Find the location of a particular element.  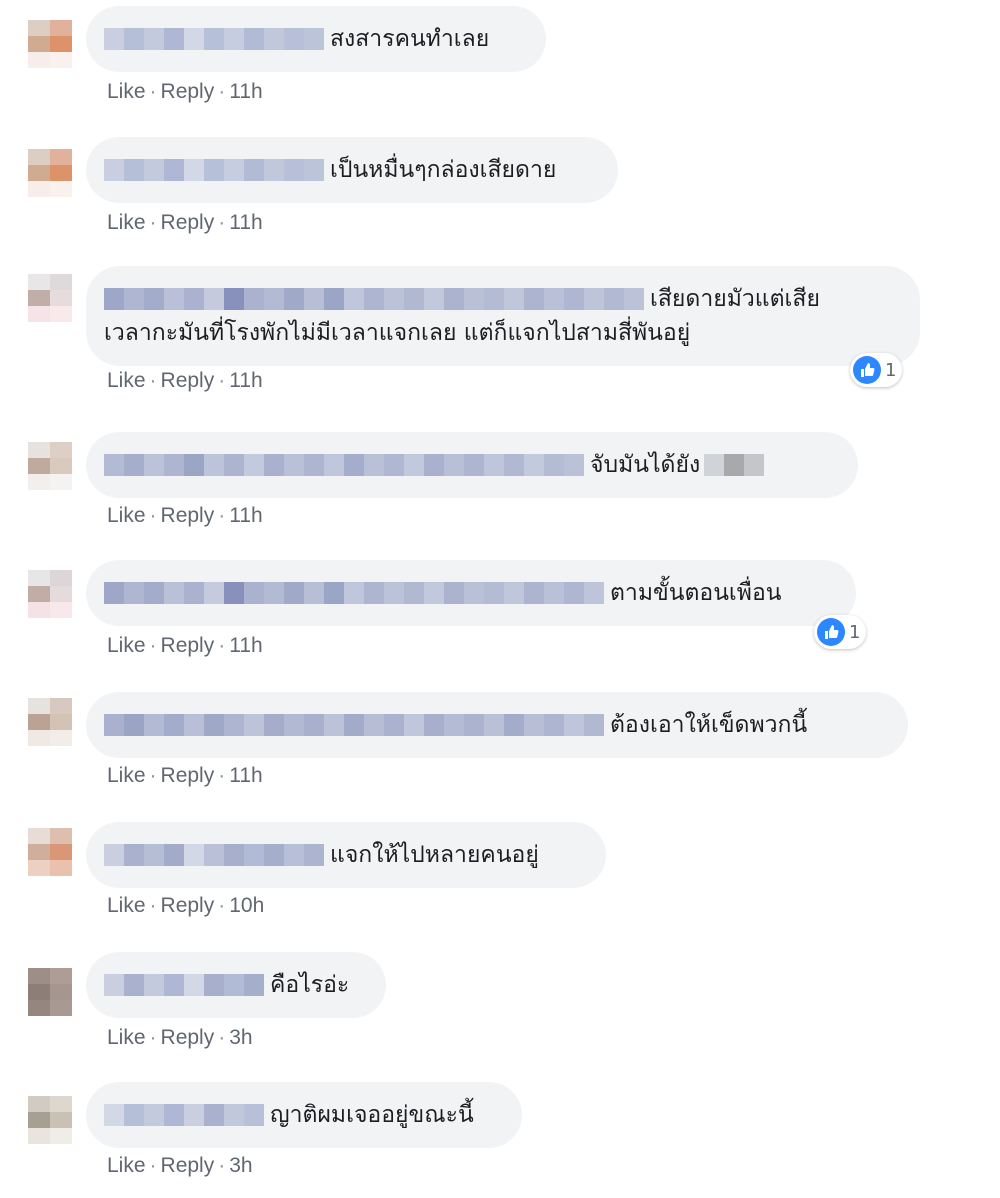

blurred-text is located at coordinates (734, 465).